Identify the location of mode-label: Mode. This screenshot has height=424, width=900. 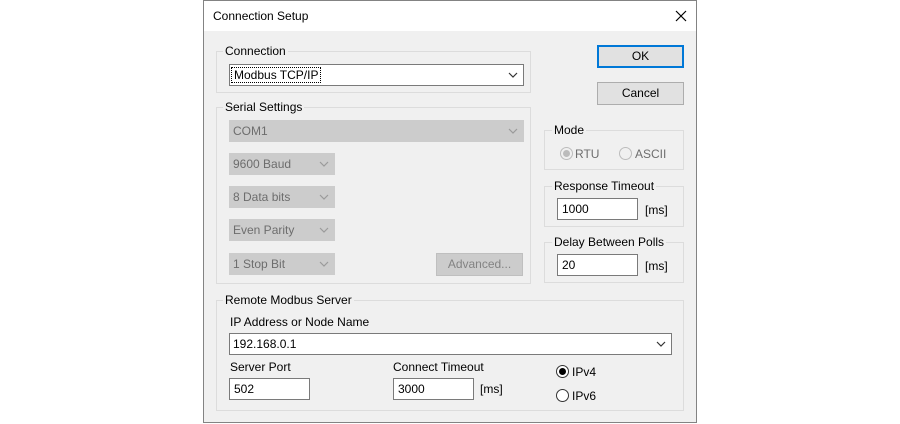
(569, 130).